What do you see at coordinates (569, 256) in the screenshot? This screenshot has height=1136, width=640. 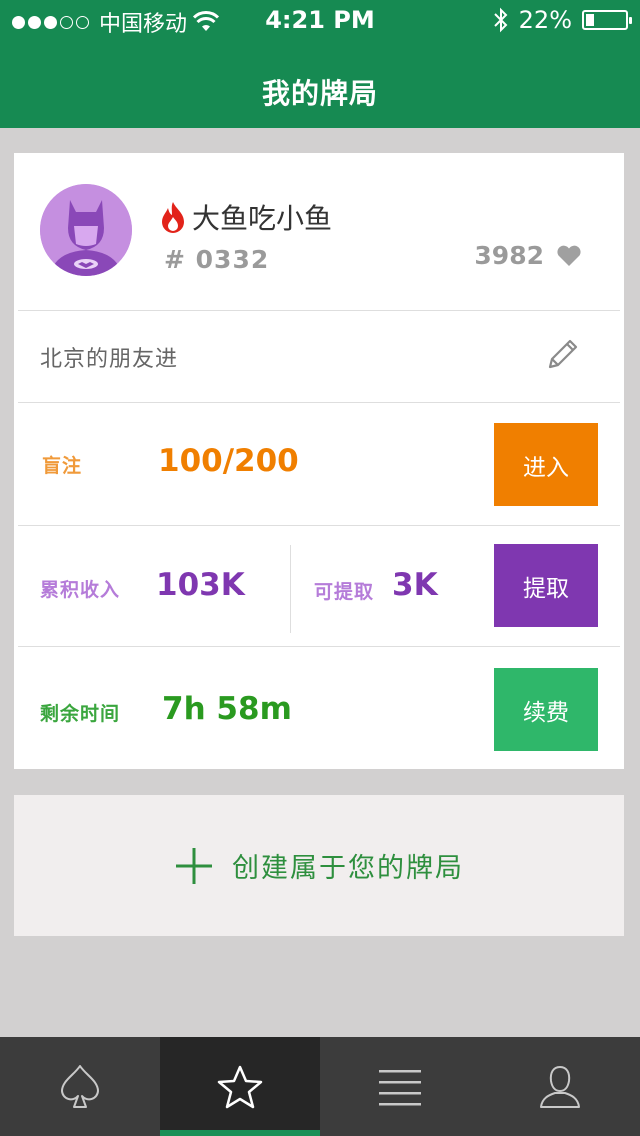 I see `heart-icon` at bounding box center [569, 256].